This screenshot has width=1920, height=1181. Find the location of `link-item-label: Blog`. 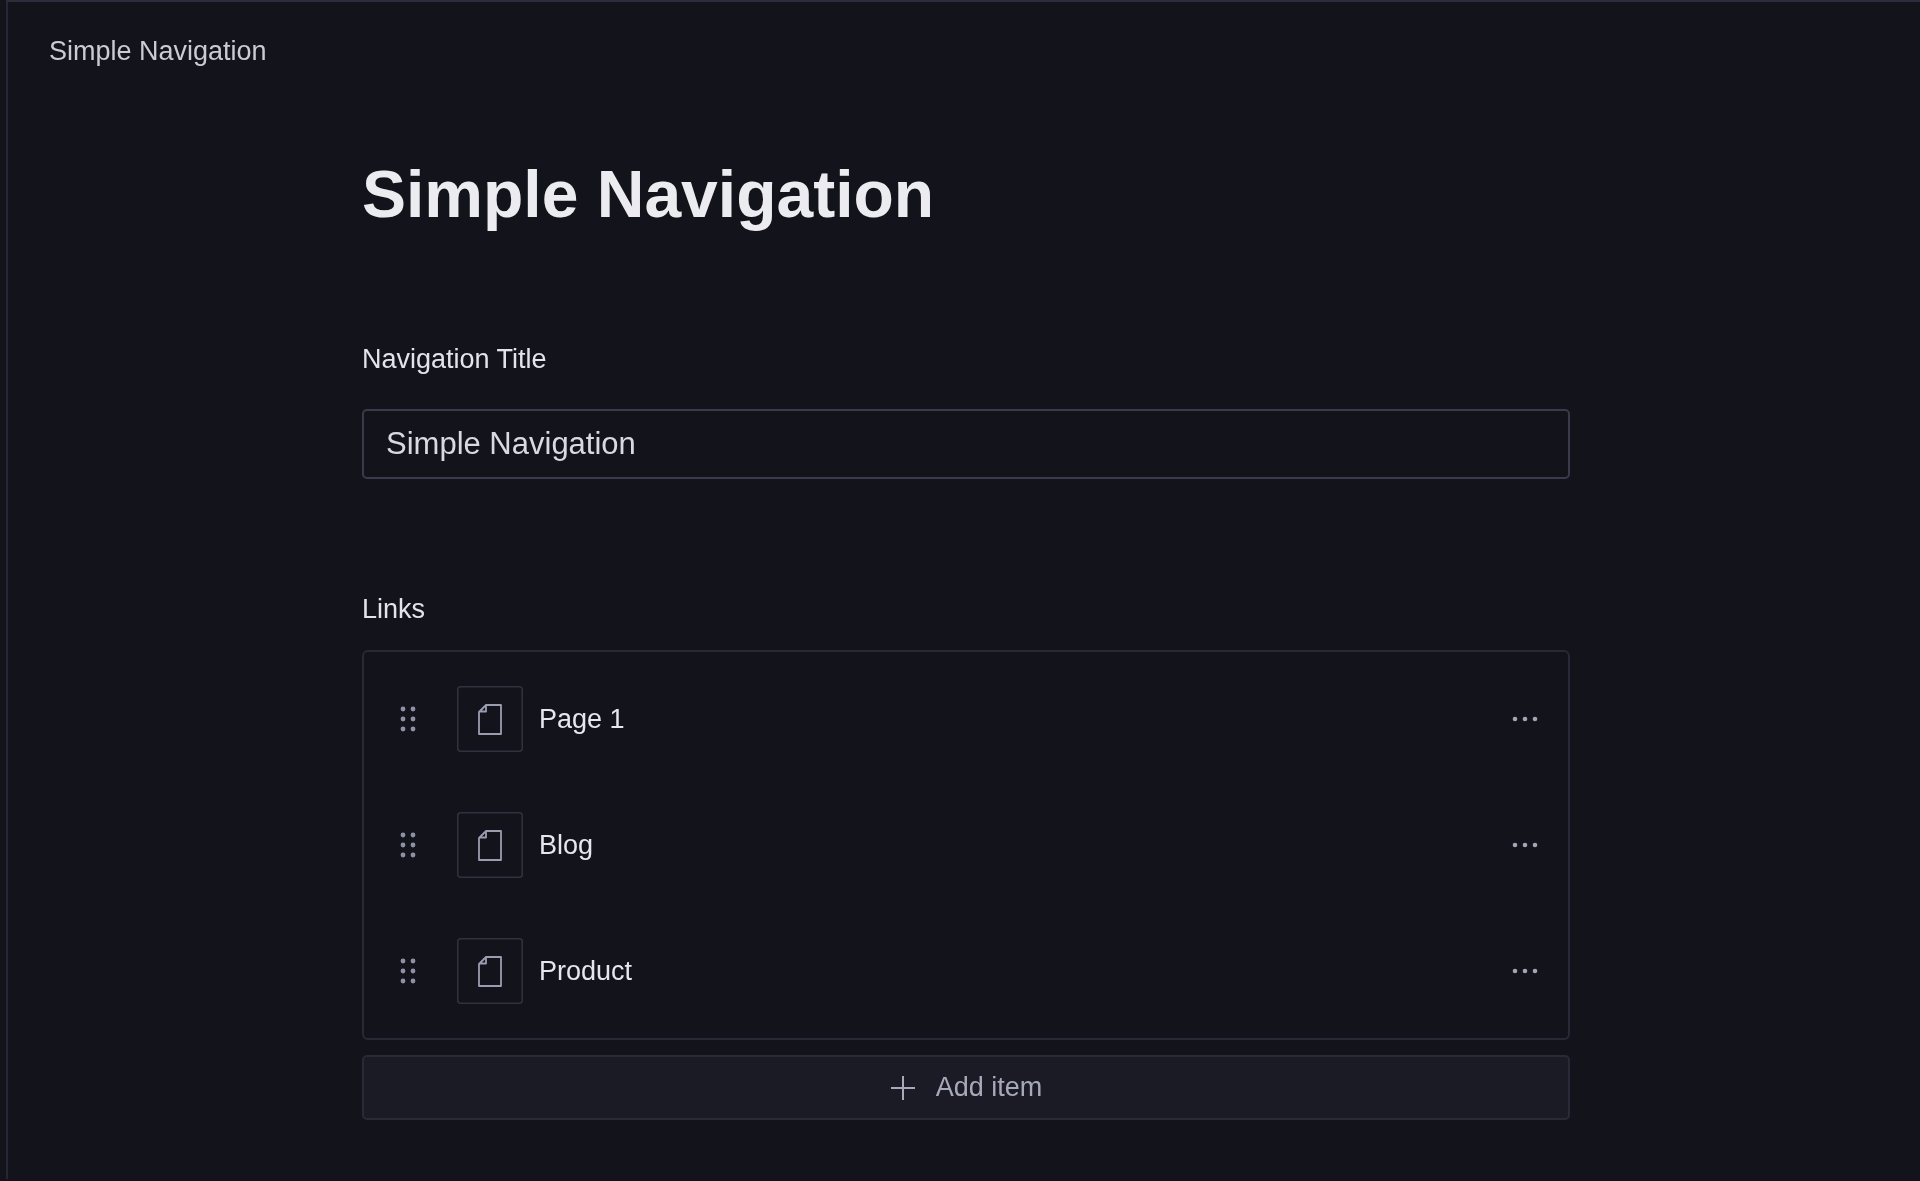

link-item-label: Blog is located at coordinates (566, 845).